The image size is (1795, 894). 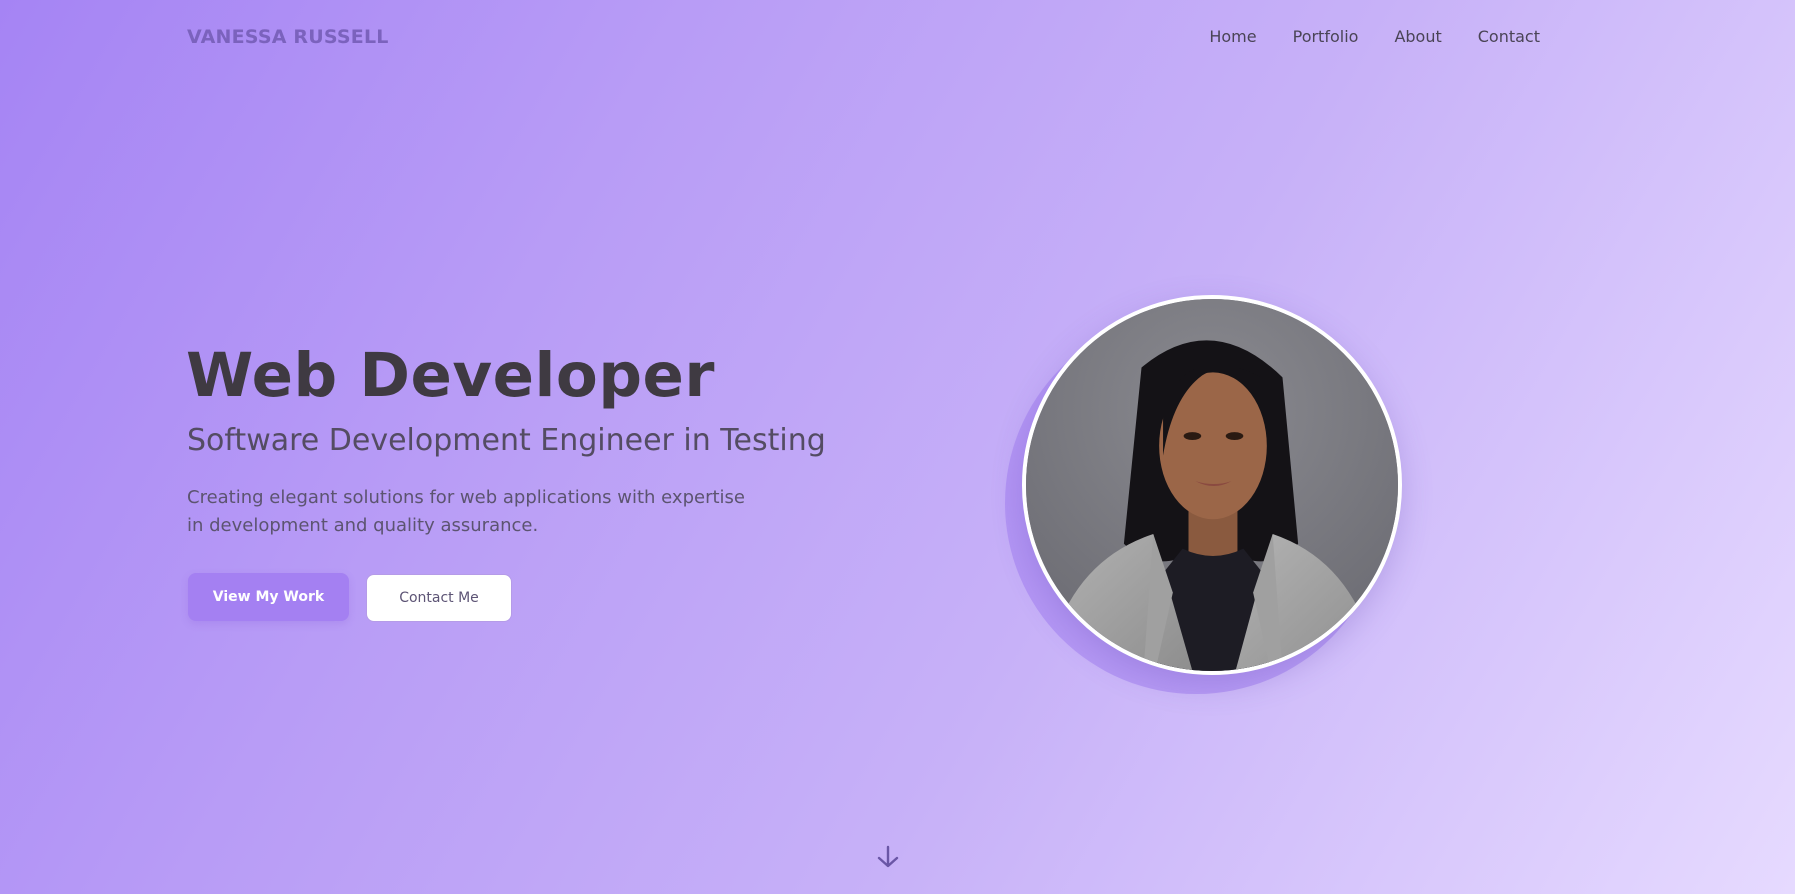 I want to click on nav-links: Home Portfolio About Contact, so click(x=1374, y=36).